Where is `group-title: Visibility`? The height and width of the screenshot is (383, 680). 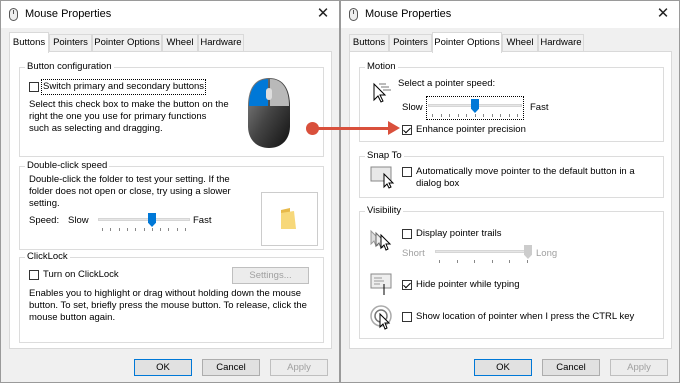 group-title: Visibility is located at coordinates (384, 210).